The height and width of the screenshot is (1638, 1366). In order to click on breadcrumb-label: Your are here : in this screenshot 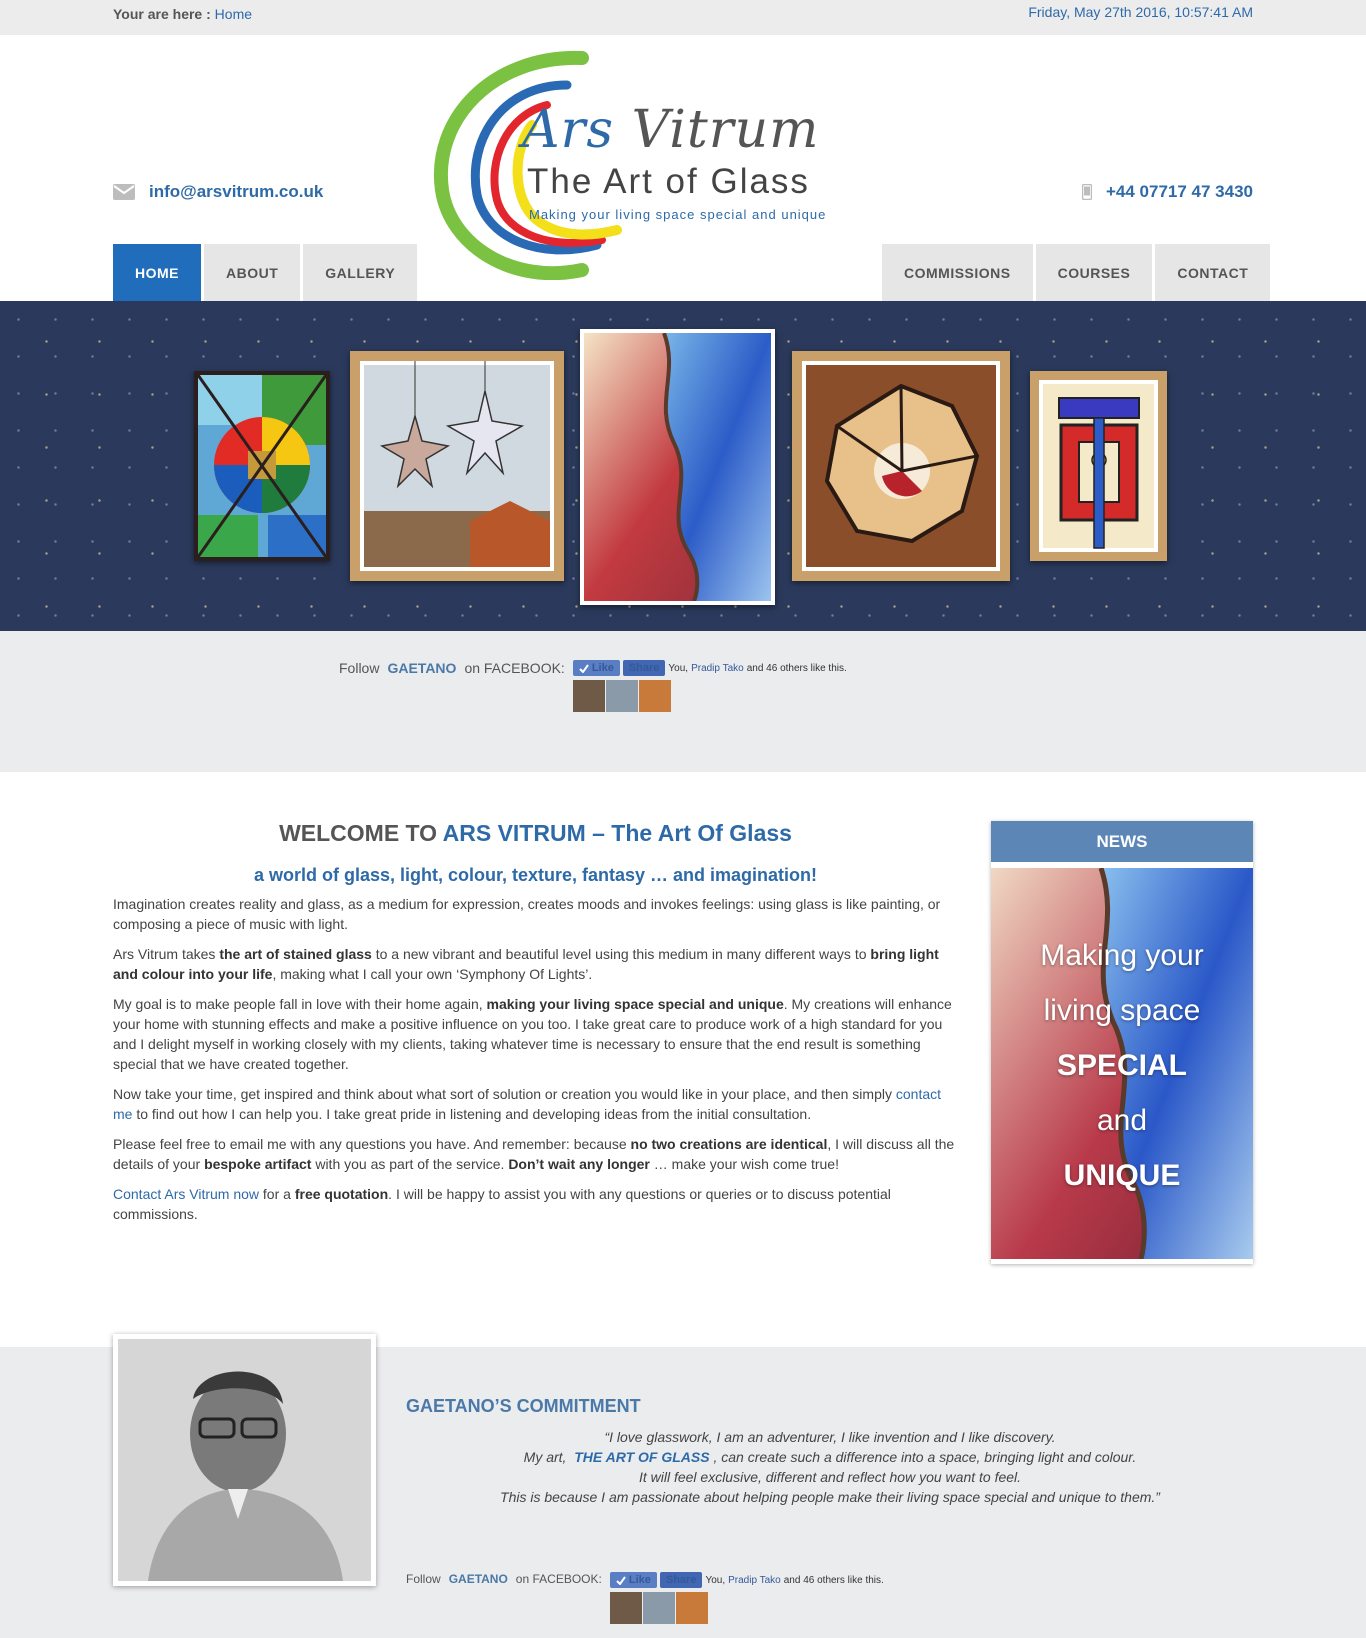, I will do `click(162, 14)`.